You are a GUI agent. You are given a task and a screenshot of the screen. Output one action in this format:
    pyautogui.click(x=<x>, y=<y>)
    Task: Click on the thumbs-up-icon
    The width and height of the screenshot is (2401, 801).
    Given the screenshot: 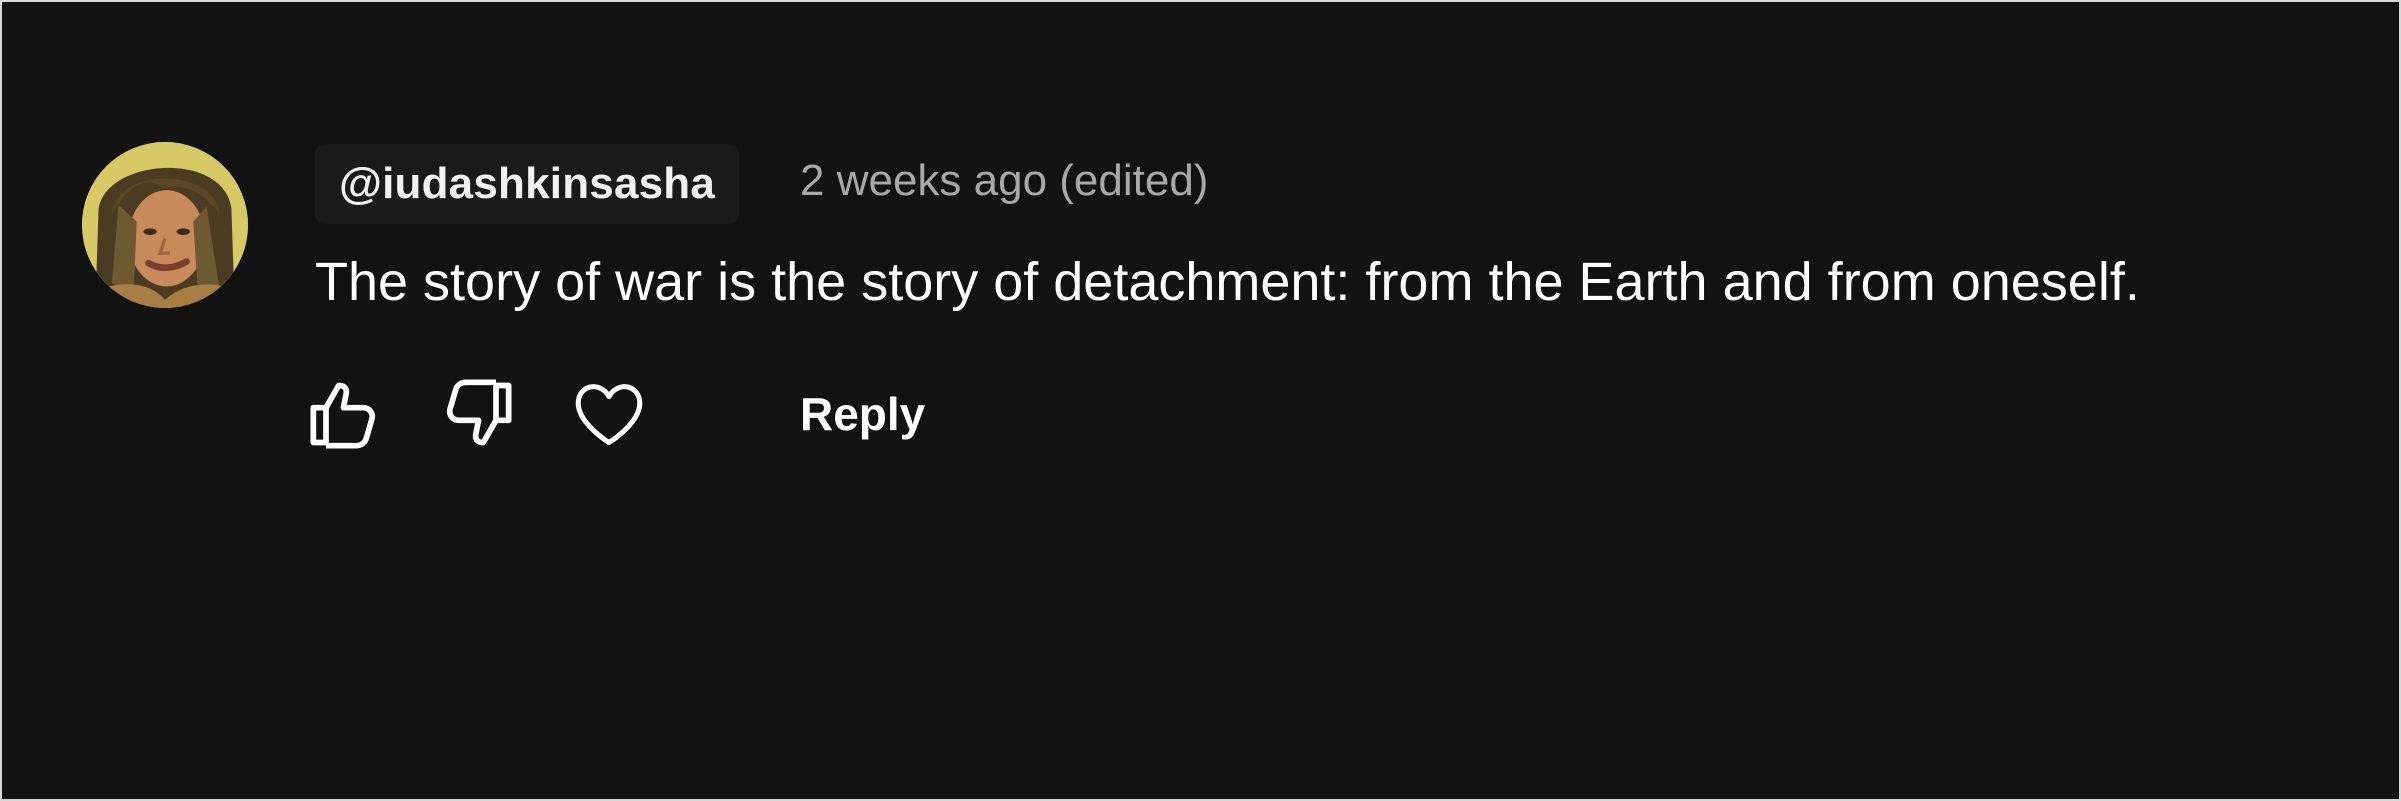 What is the action you would take?
    pyautogui.click(x=343, y=415)
    